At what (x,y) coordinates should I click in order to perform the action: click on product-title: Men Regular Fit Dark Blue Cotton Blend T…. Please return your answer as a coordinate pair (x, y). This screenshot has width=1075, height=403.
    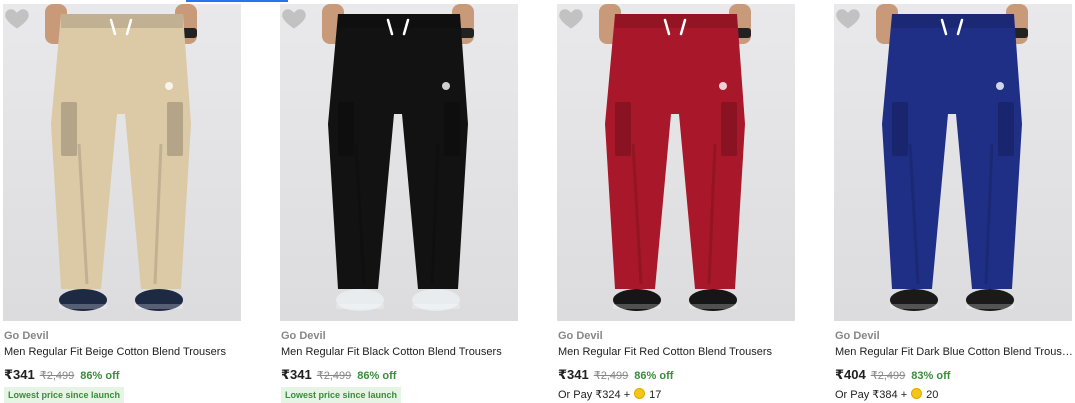
    Looking at the image, I should click on (954, 352).